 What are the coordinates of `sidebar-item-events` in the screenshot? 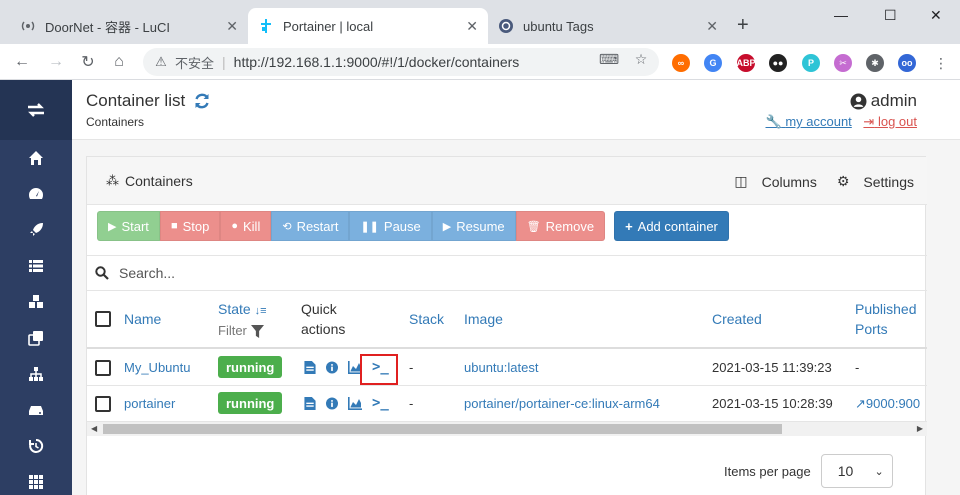 It's located at (36, 446).